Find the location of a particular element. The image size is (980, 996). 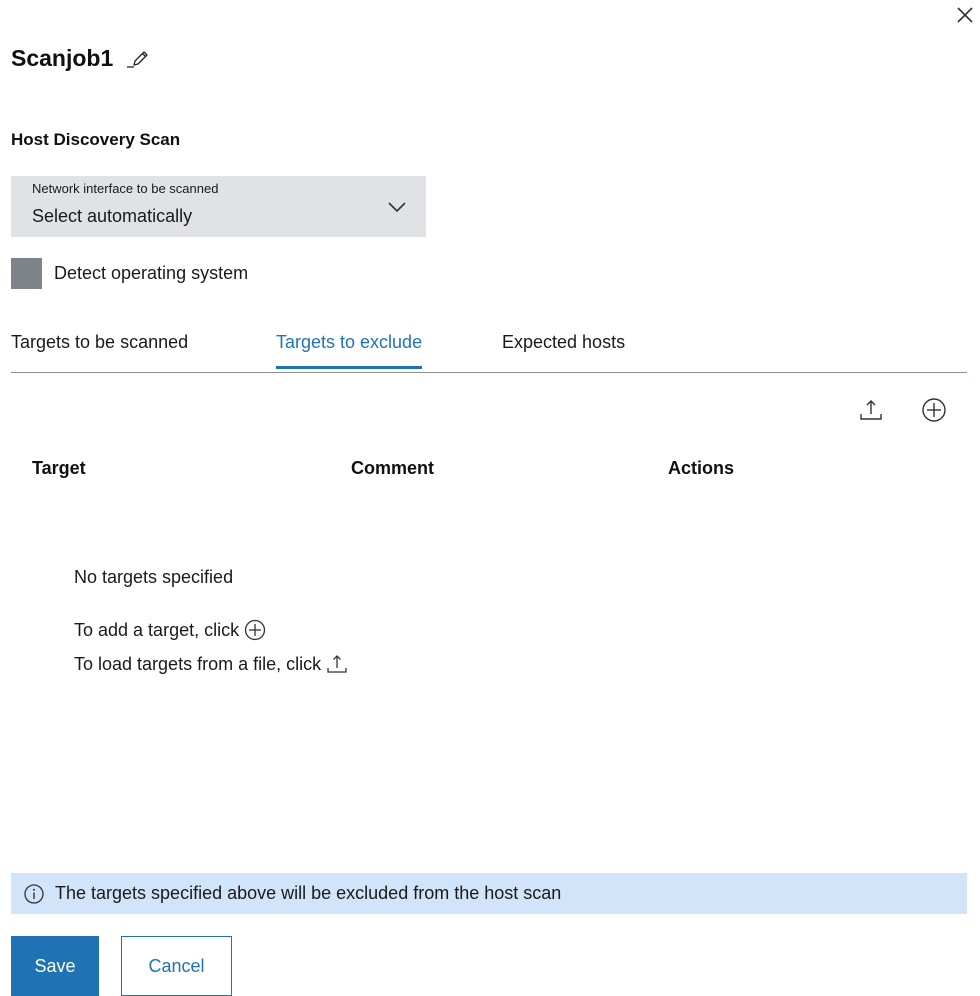

load-targets-hint: To load targets from a file, click is located at coordinates (211, 664).